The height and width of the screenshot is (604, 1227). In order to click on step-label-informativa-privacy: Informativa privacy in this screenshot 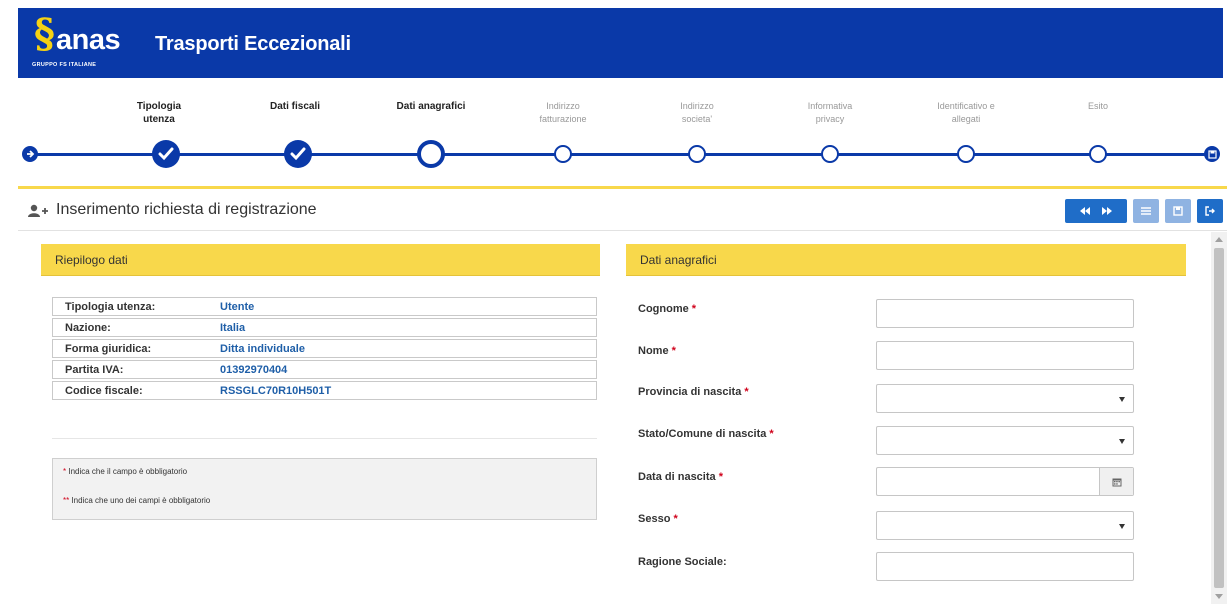, I will do `click(830, 112)`.